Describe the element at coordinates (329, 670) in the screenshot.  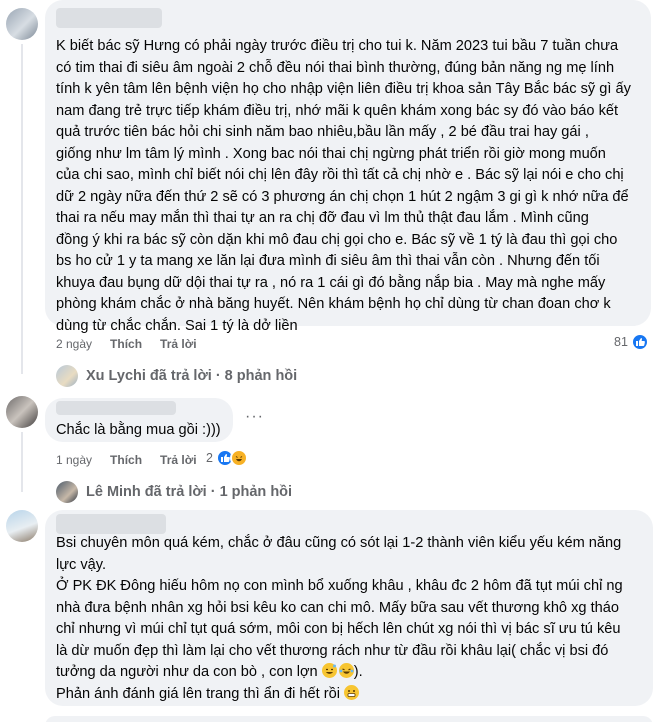
I see `grin-sweat-emoji` at that location.